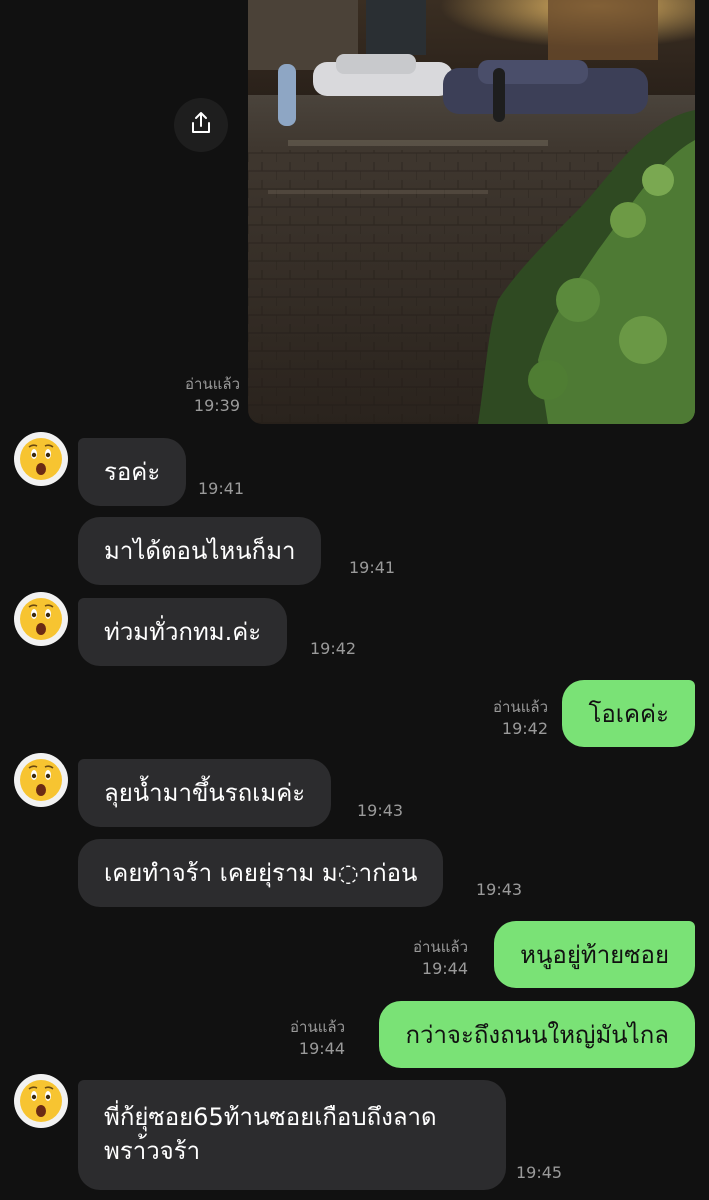 This screenshot has height=1200, width=709. Describe the element at coordinates (216, 405) in the screenshot. I see `message-time: 19:39` at that location.